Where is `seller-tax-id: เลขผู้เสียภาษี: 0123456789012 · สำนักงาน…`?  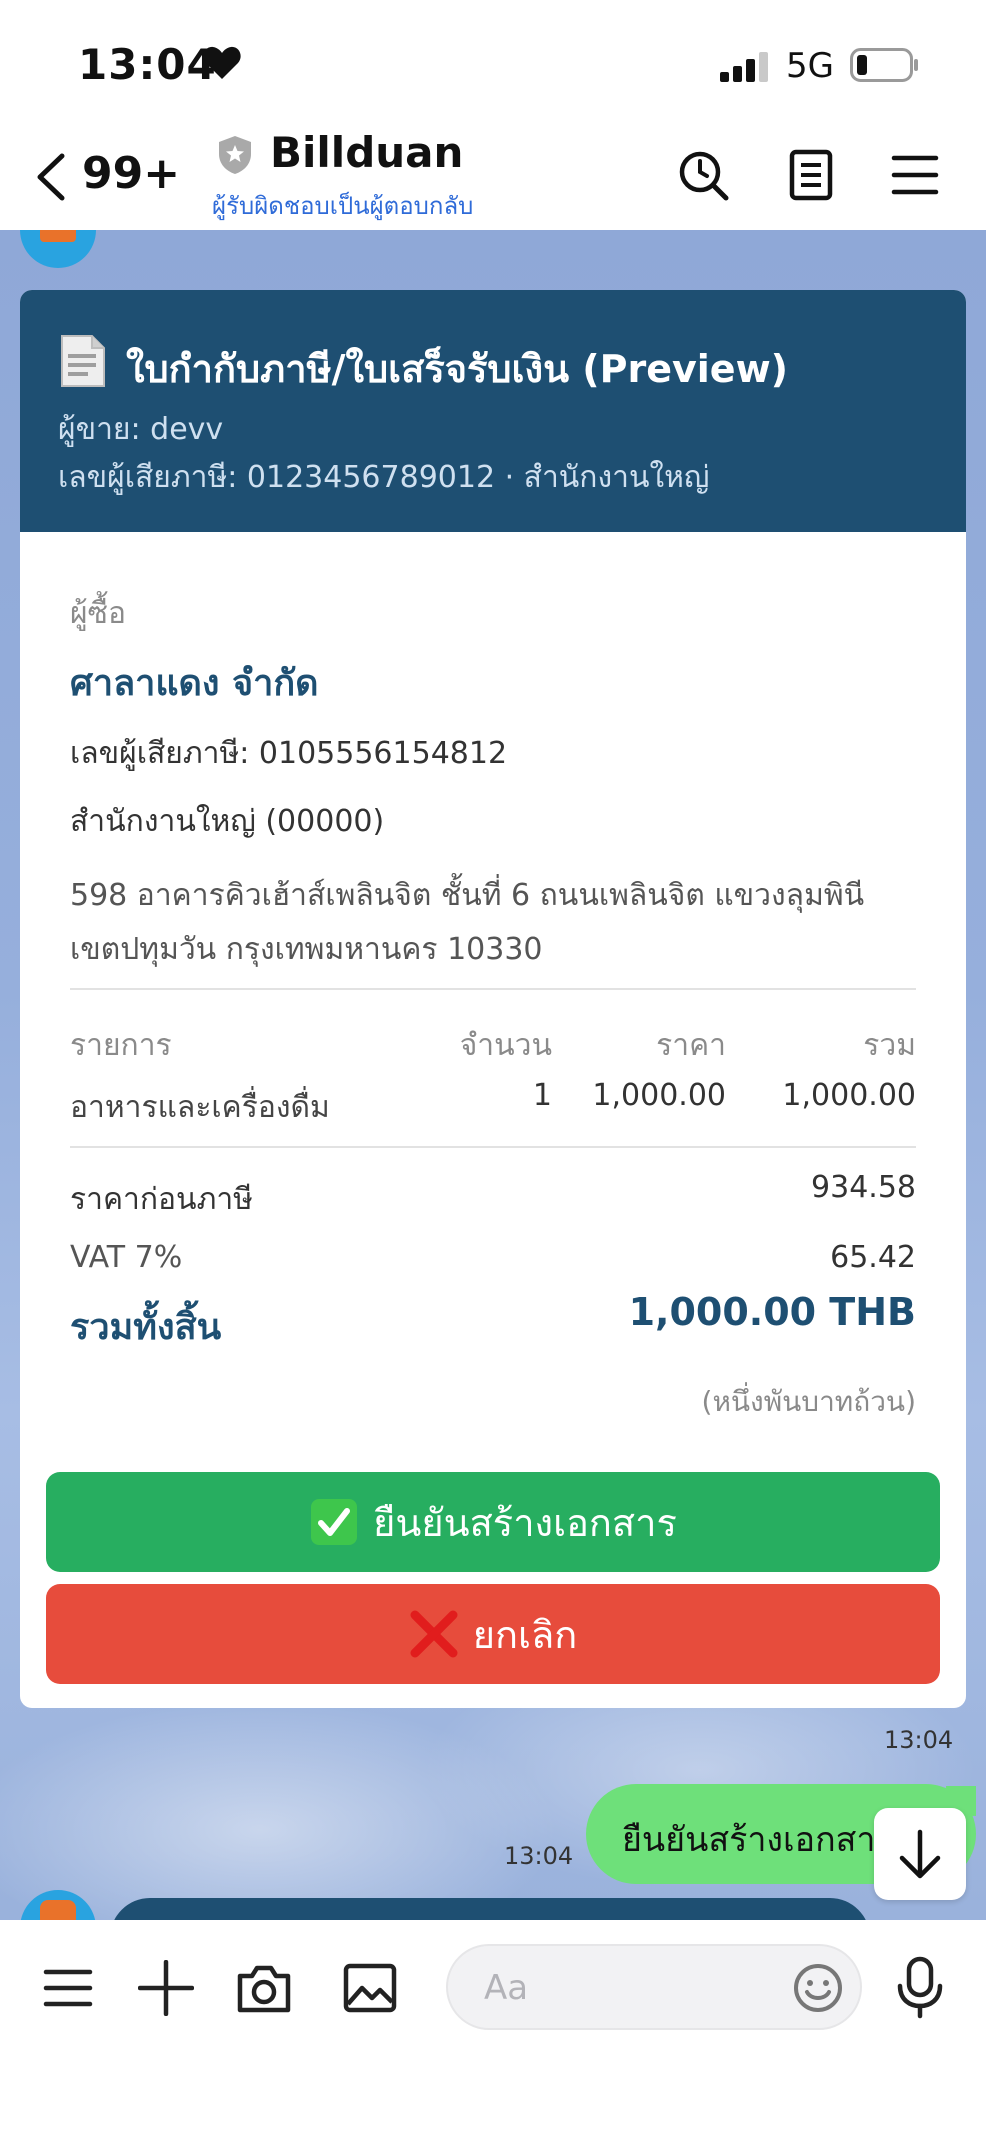
seller-tax-id: เลขผู้เสียภาษี: 0123456789012 · สำนักงาน… is located at coordinates (384, 477).